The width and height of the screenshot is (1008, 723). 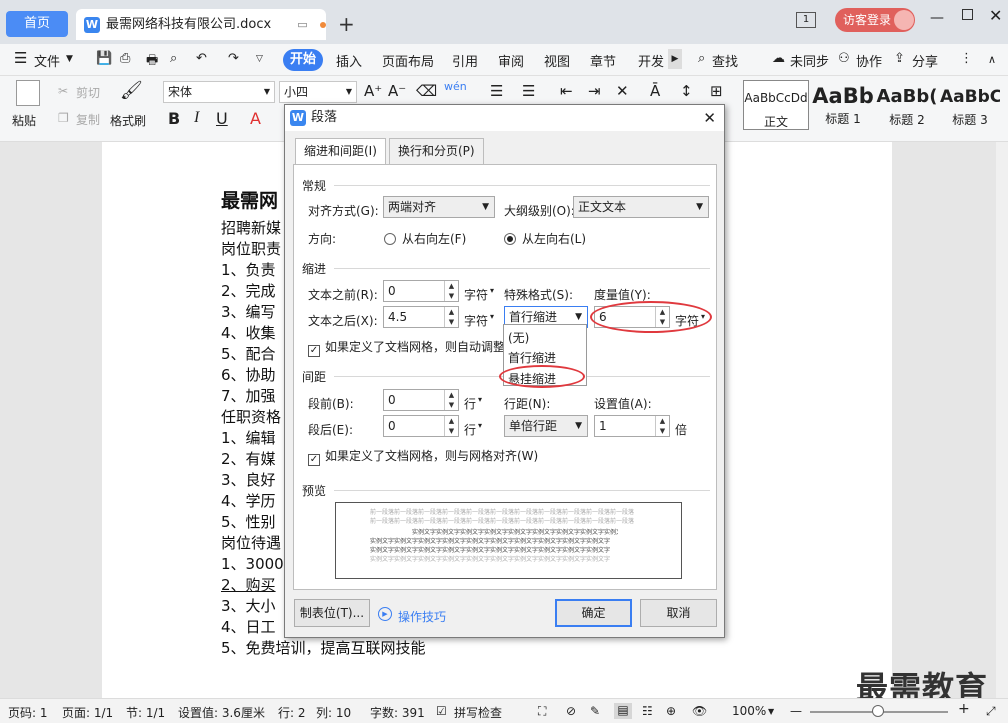 I want to click on cancel-button: 取消, so click(x=678, y=613).